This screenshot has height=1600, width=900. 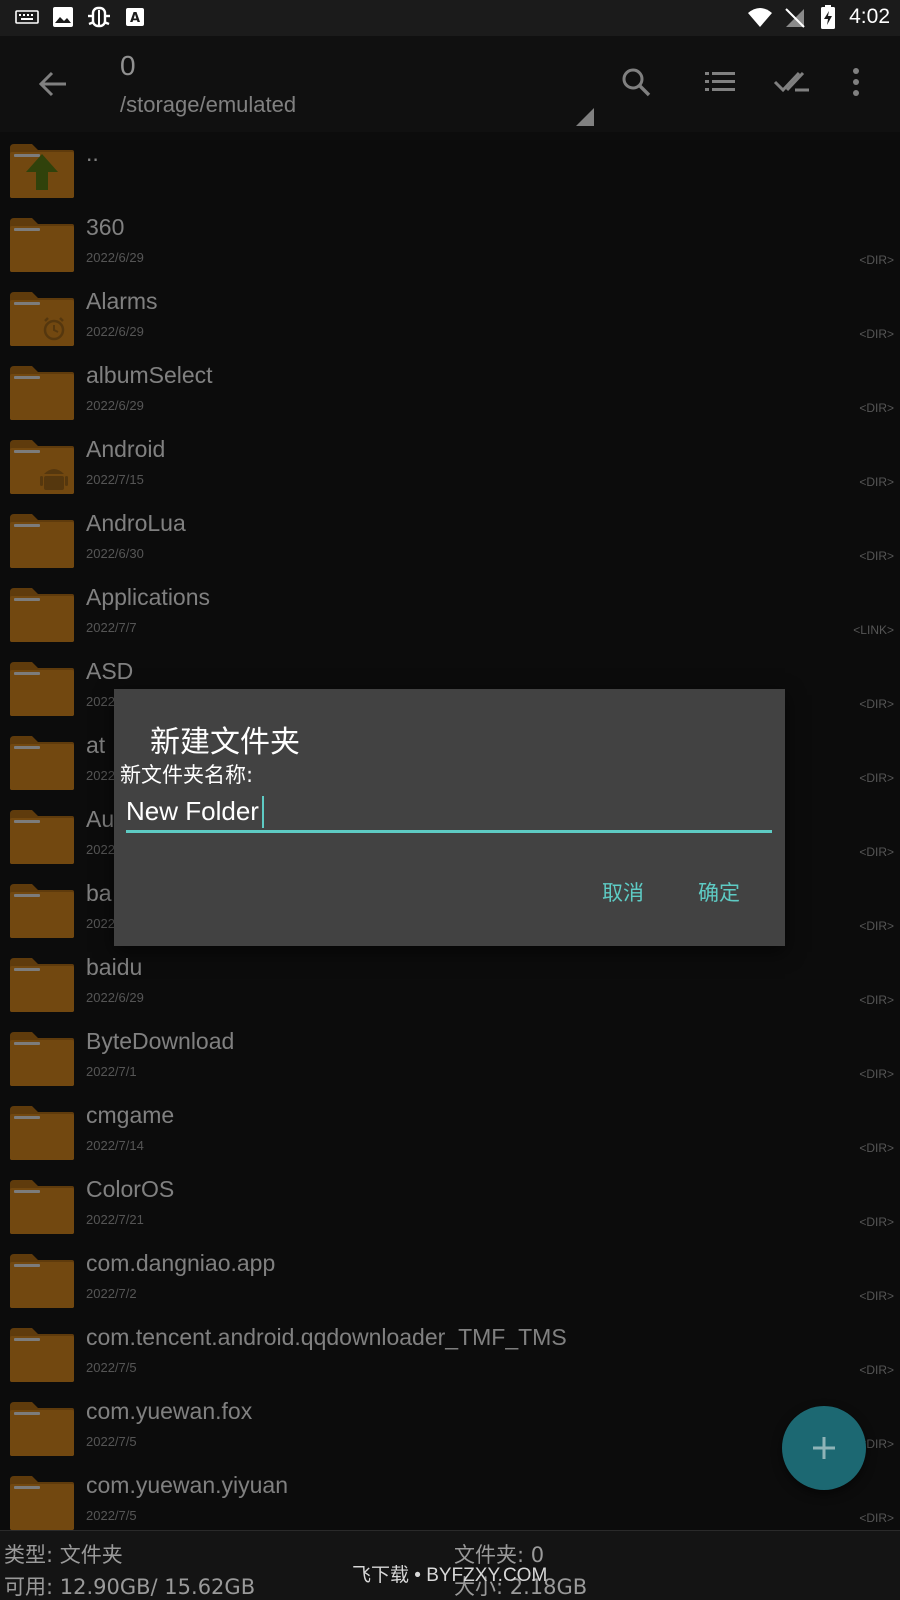 I want to click on available-info: 可用: 12.90GB/ 15.62GB, so click(x=130, y=1587).